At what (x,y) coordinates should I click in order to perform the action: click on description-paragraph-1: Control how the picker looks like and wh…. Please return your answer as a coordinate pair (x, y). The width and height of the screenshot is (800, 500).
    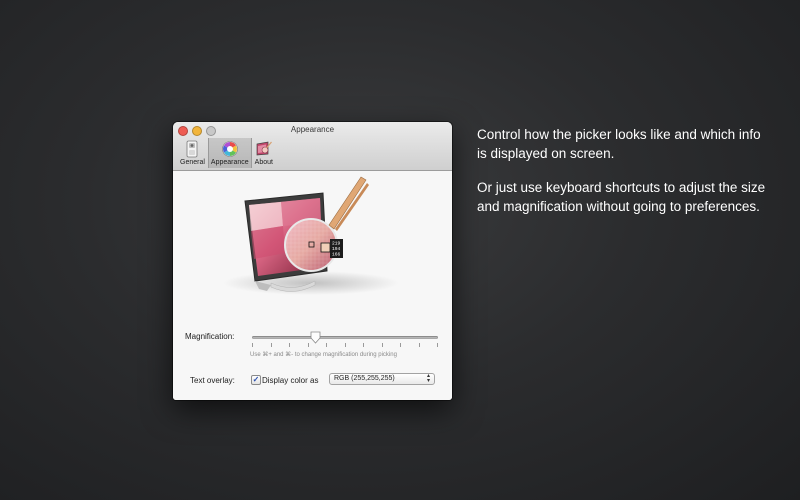
    Looking at the image, I should click on (619, 144).